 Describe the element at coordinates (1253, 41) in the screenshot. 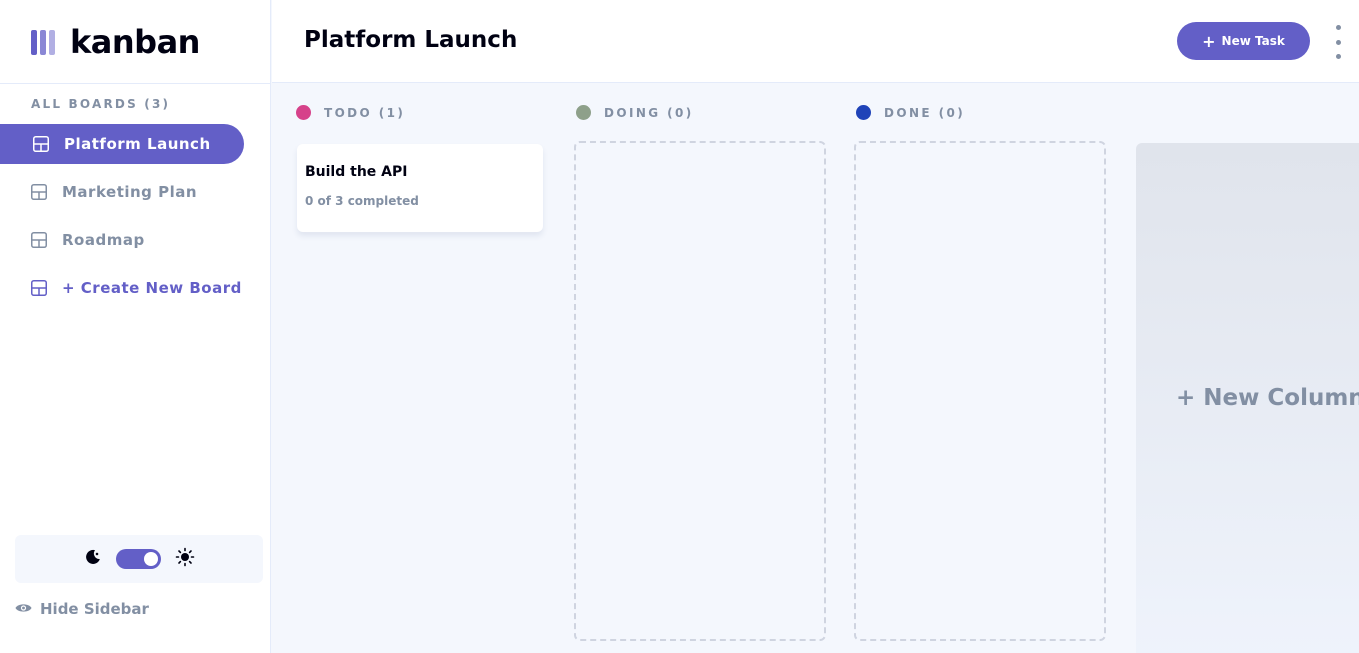

I see `new-task-label: New Task` at that location.